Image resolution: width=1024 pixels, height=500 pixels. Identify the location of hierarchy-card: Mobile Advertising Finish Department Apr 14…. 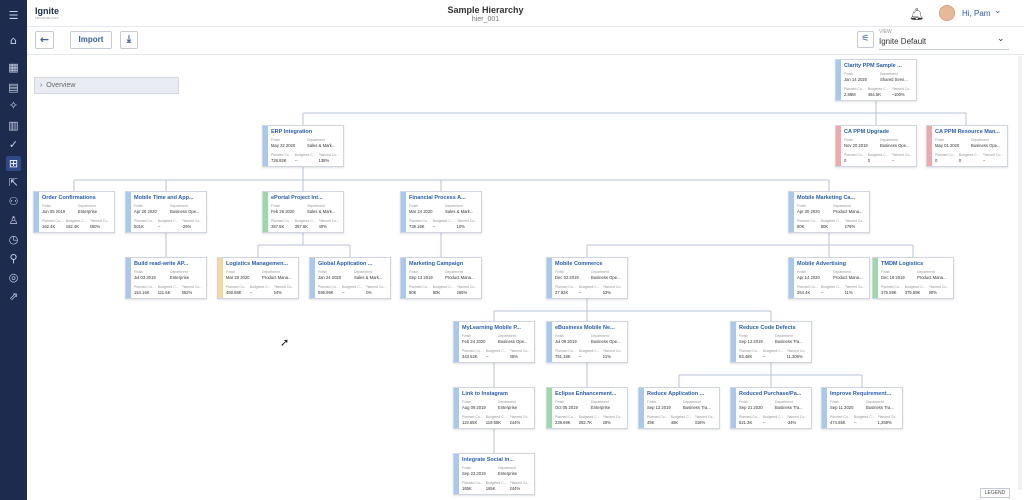
(829, 278).